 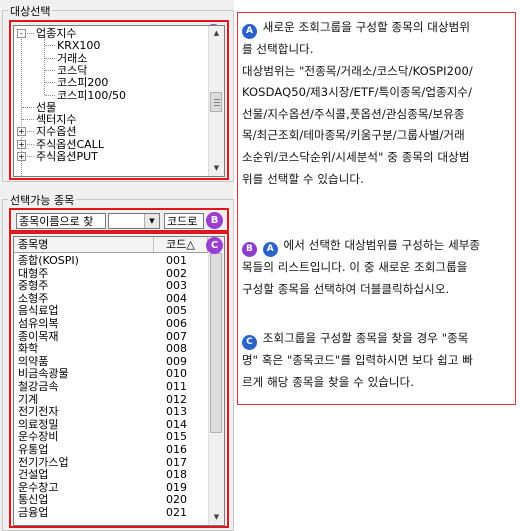 I want to click on description-line: 구성할 종목을 선택하여 더블클릭하십시오., so click(x=346, y=288).